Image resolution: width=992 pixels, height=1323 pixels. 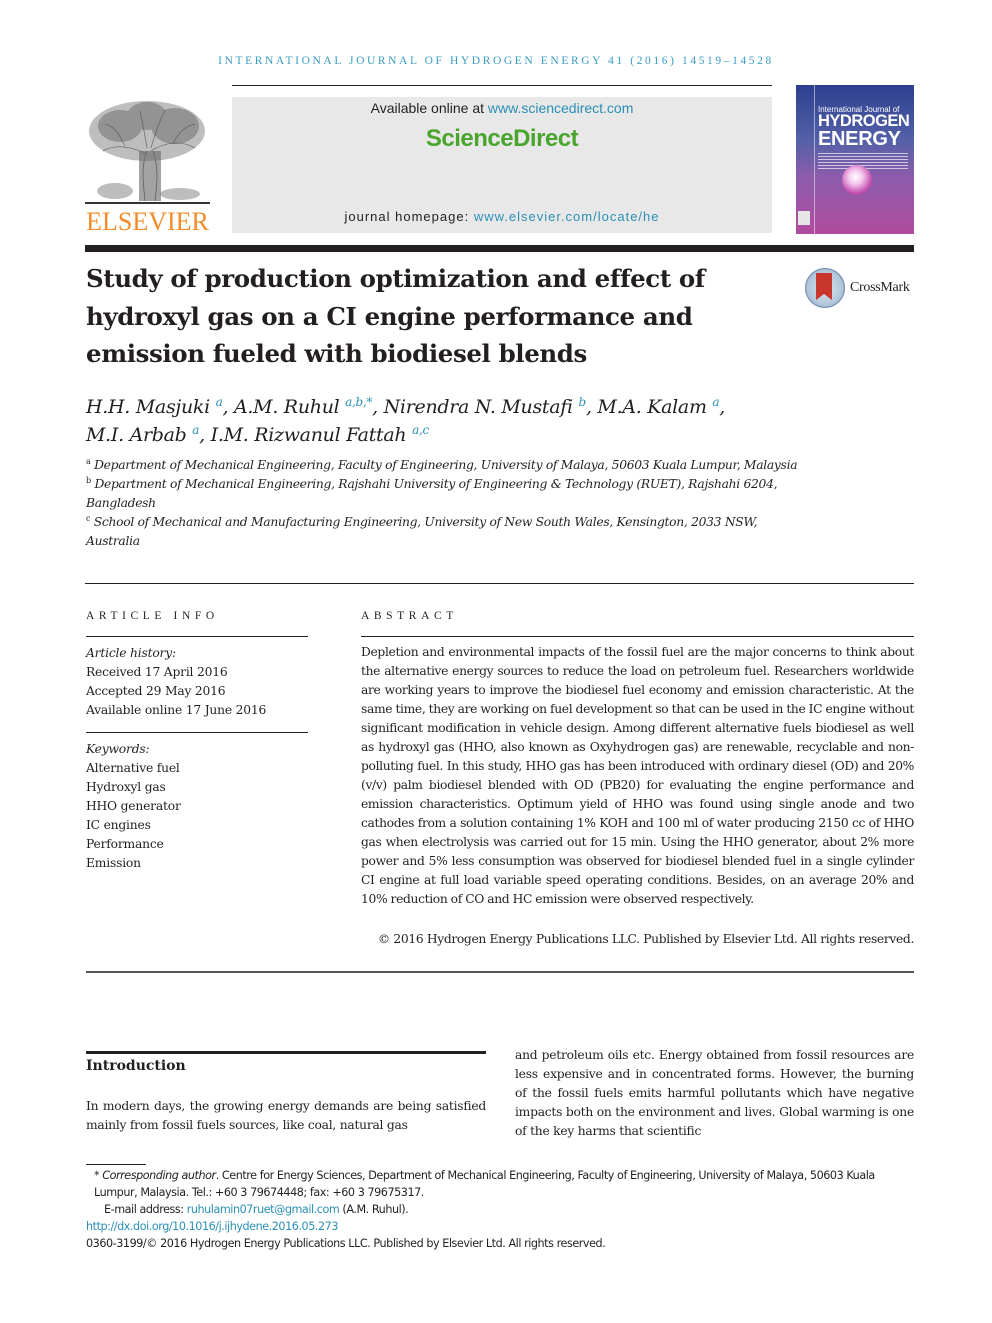 What do you see at coordinates (500, 972) in the screenshot?
I see `front-matter-end-rule` at bounding box center [500, 972].